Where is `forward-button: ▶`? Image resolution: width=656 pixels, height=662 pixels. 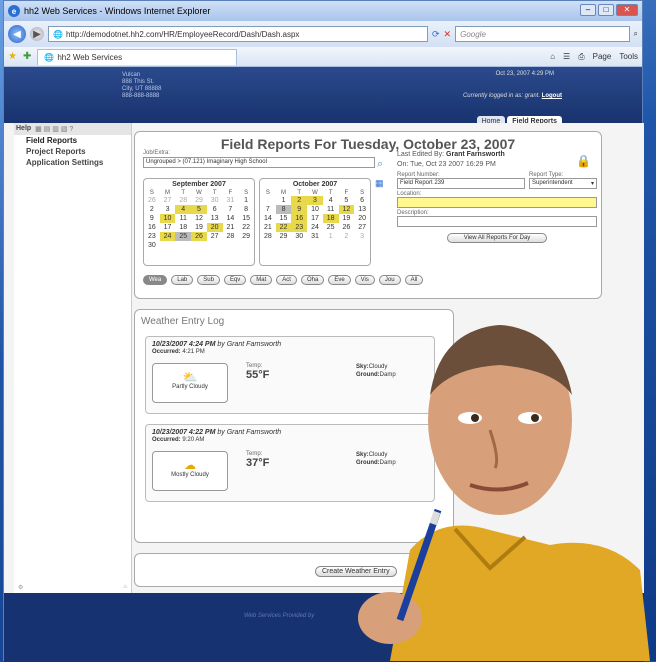 forward-button: ▶ is located at coordinates (37, 34).